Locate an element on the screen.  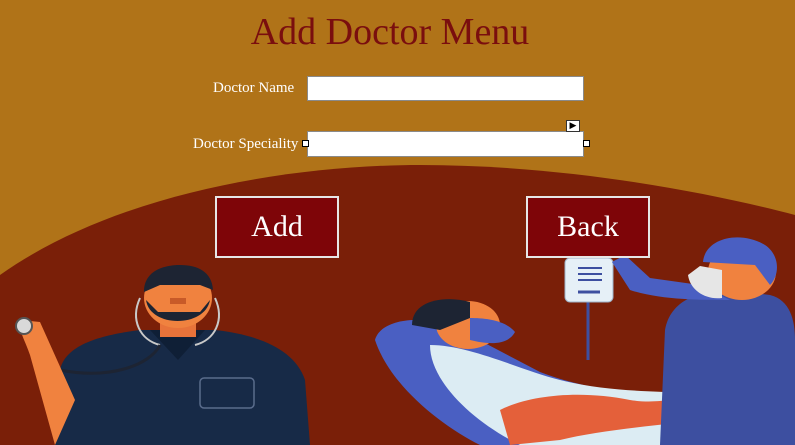
doctor-name-label: Doctor Name is located at coordinates (254, 88).